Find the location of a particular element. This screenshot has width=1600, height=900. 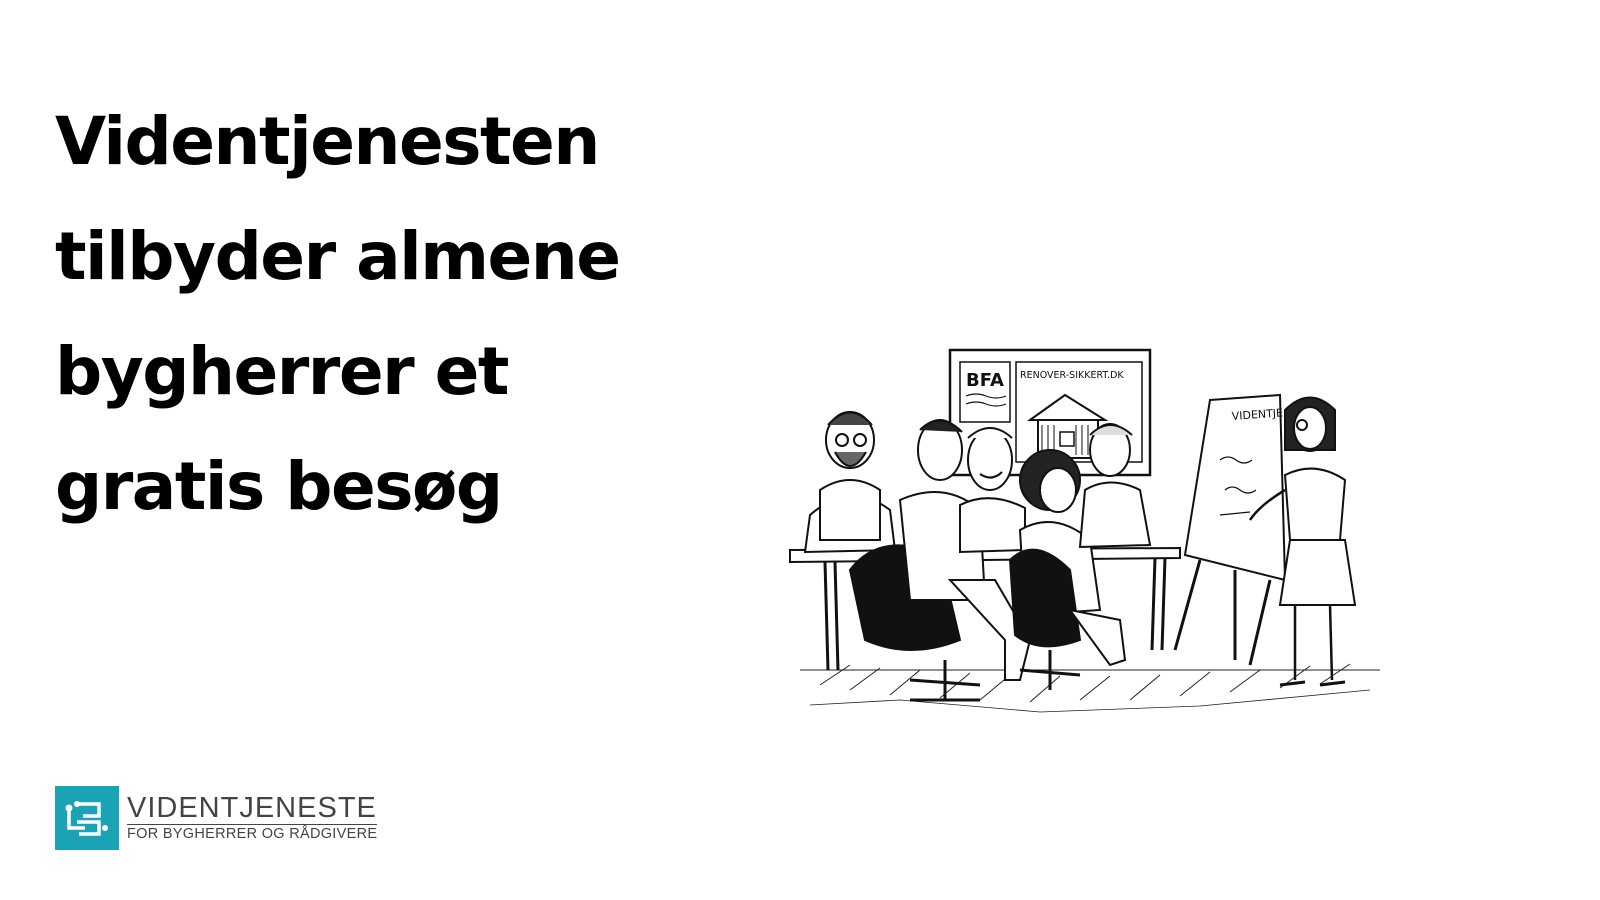

logo-name: VIDENTJENESTE is located at coordinates (252, 808).